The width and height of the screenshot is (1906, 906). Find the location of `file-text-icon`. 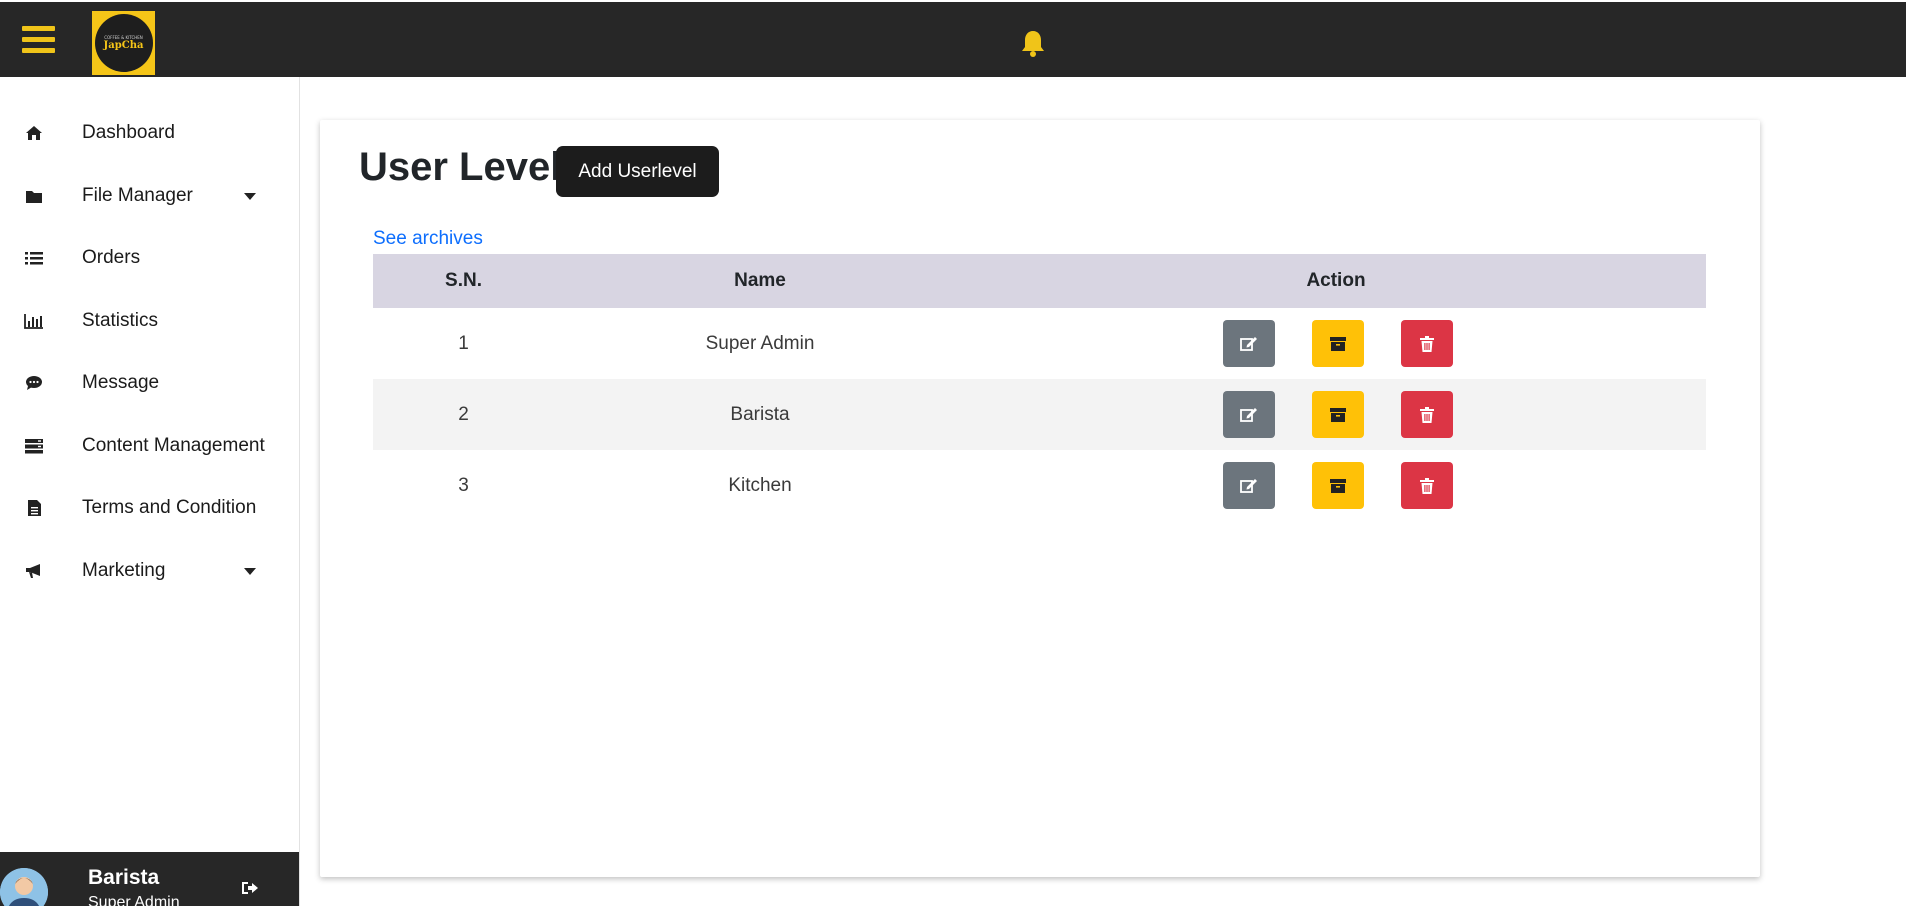

file-text-icon is located at coordinates (34, 508).